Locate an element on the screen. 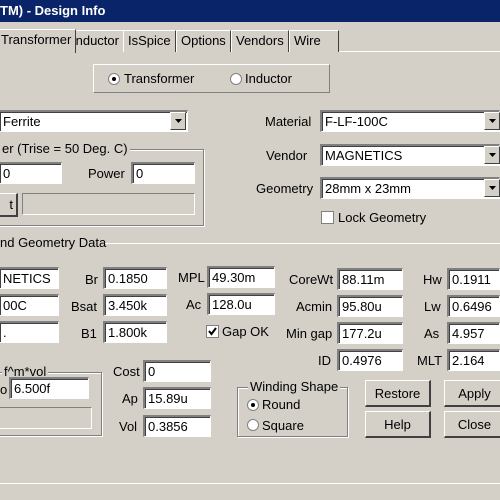  bsat-value: 3.450k is located at coordinates (135, 305).